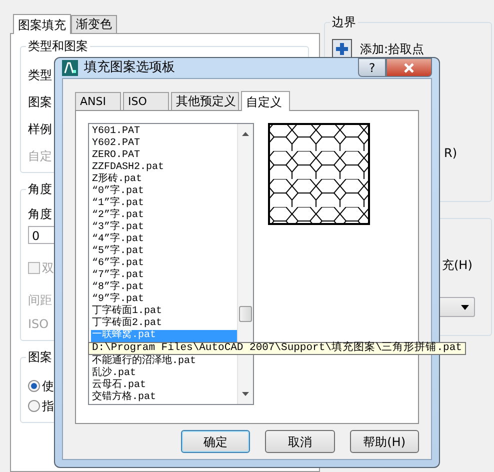 This screenshot has height=472, width=494. I want to click on iso-label: ISO, so click(38, 324).